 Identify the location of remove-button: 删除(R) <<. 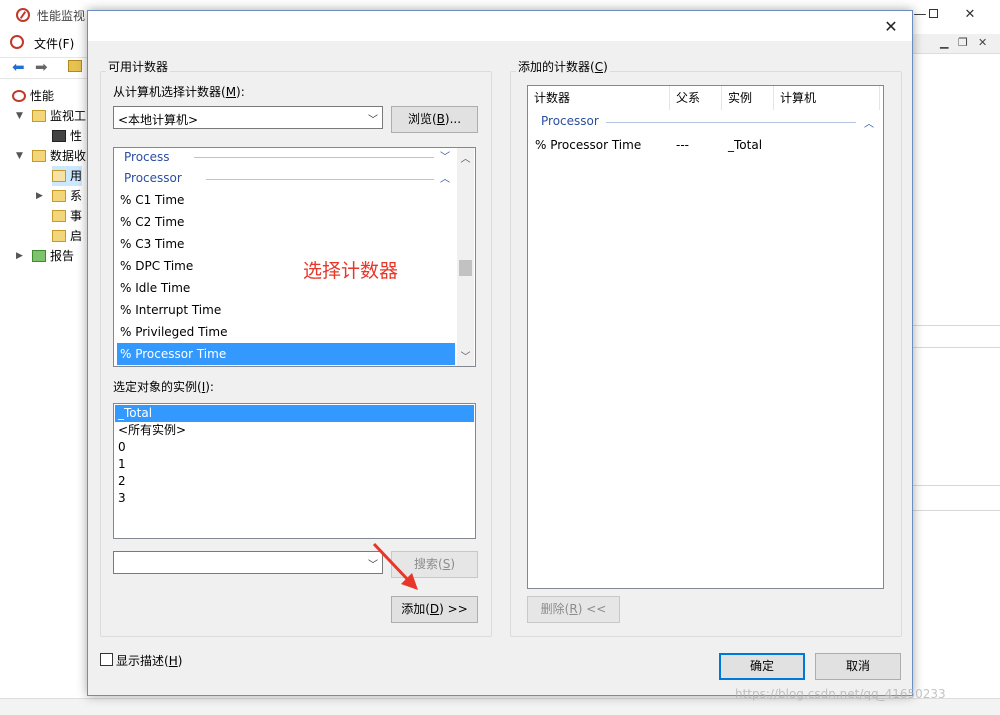
(573, 609).